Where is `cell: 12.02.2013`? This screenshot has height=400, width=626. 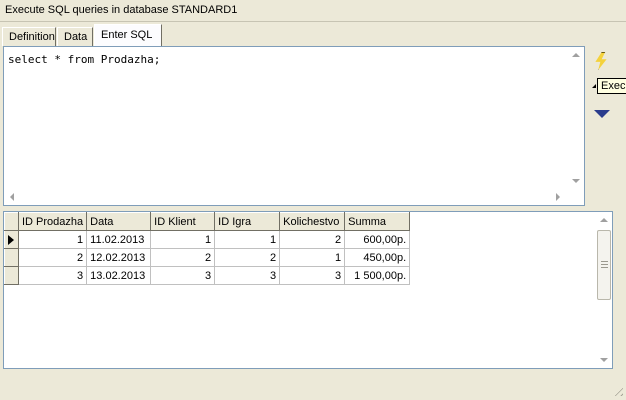
cell: 12.02.2013 is located at coordinates (119, 257).